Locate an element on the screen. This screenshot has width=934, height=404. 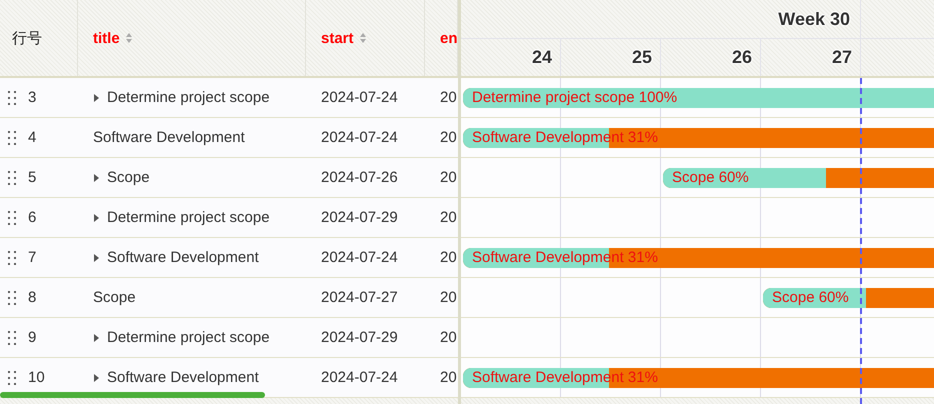
column-header: 行号 is located at coordinates (27, 38).